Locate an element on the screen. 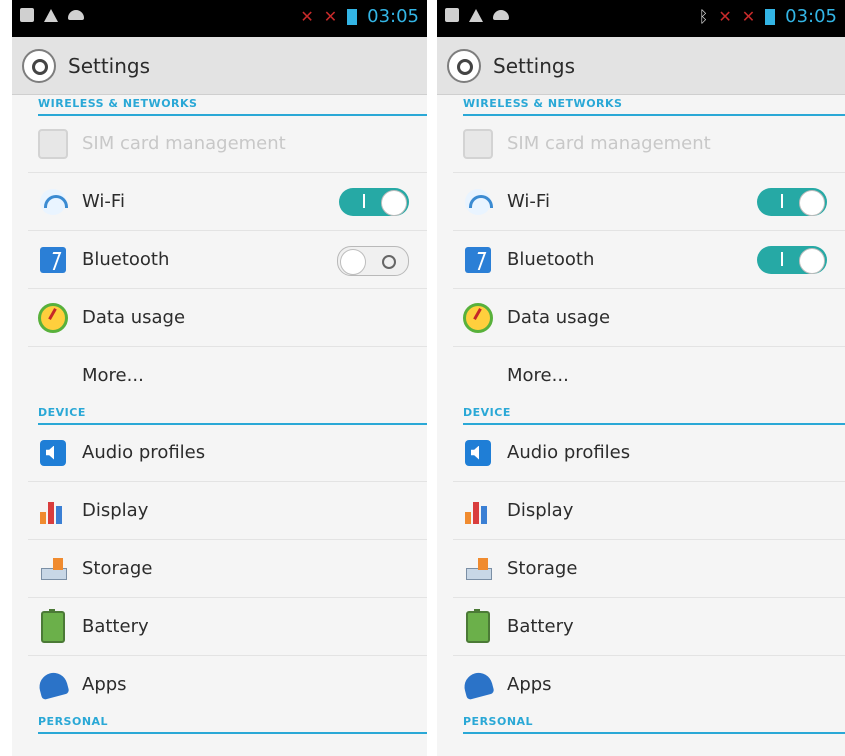 The height and width of the screenshot is (756, 845). status-bar: ᛒ ✕ ✕ 03:05 is located at coordinates (641, 18).